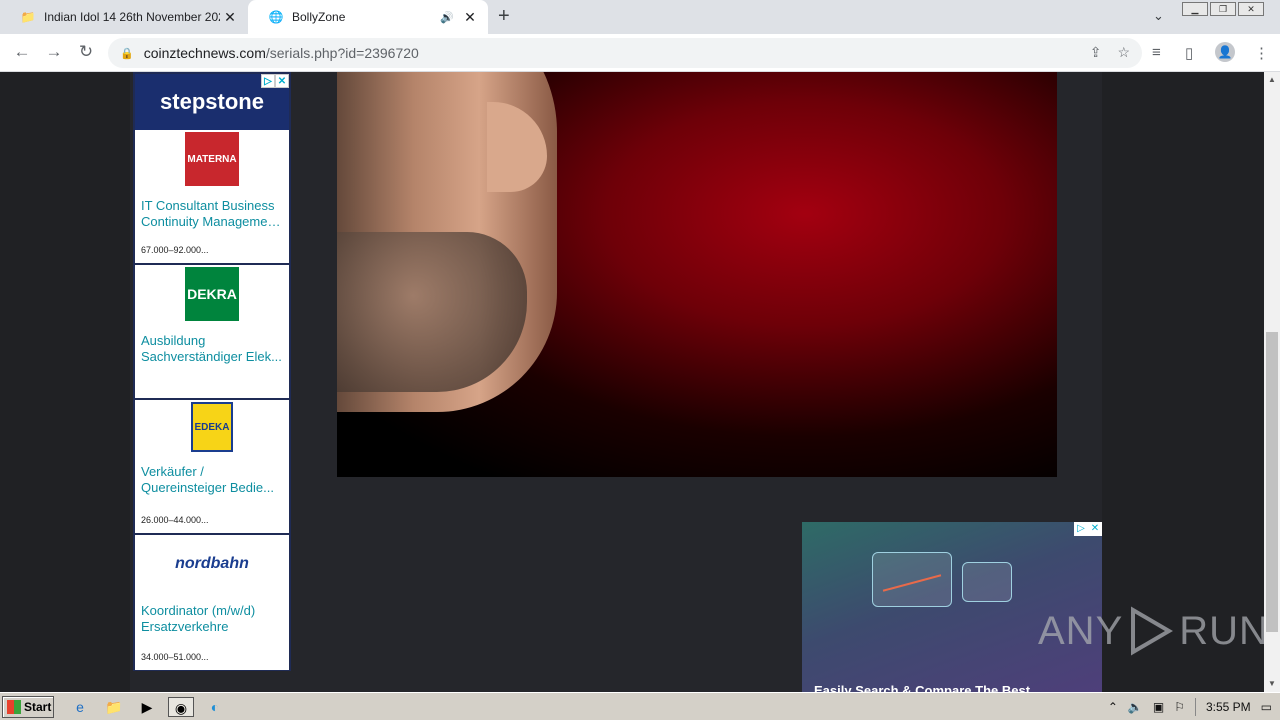 The image size is (1280, 720). I want to click on back-button: ←, so click(22, 52).